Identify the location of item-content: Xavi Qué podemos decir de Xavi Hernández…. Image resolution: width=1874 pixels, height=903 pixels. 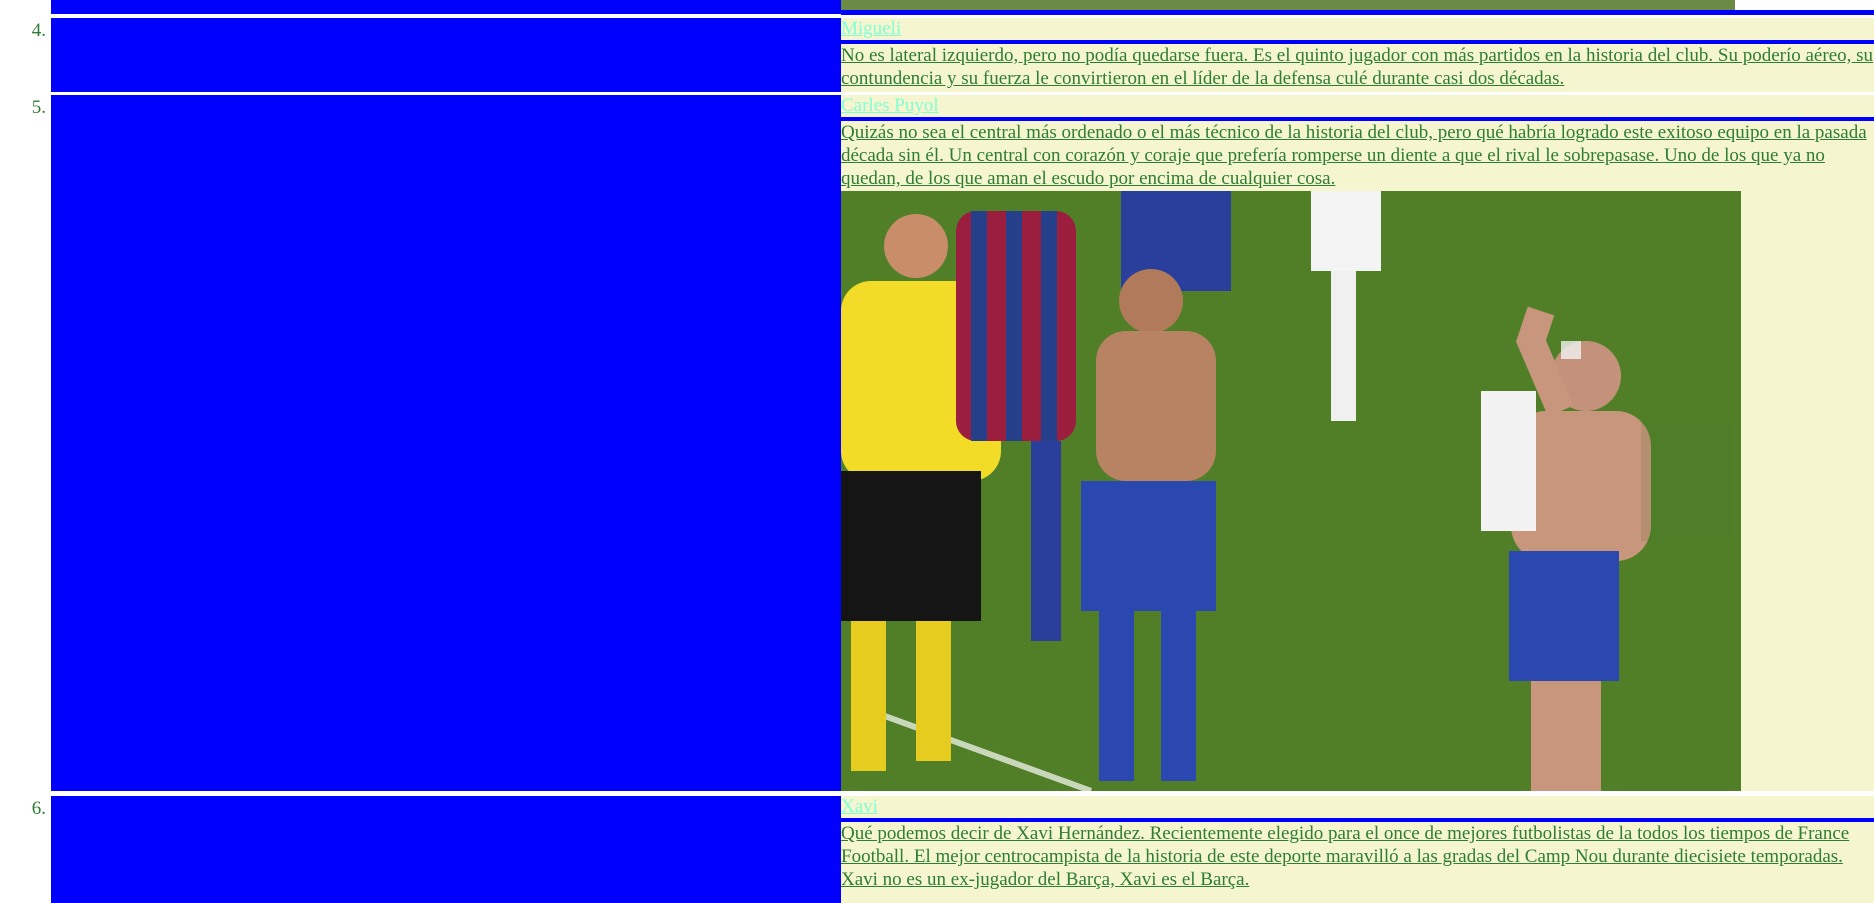
(1357, 849).